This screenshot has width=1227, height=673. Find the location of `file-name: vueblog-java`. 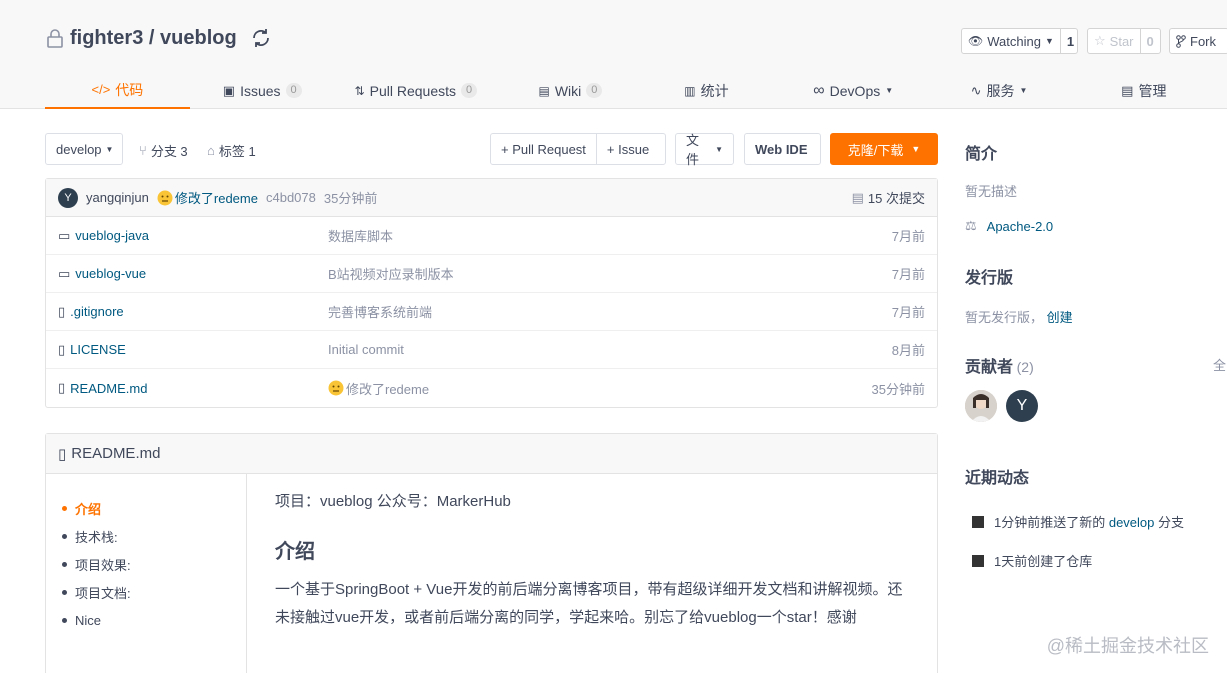

file-name: vueblog-java is located at coordinates (112, 235).